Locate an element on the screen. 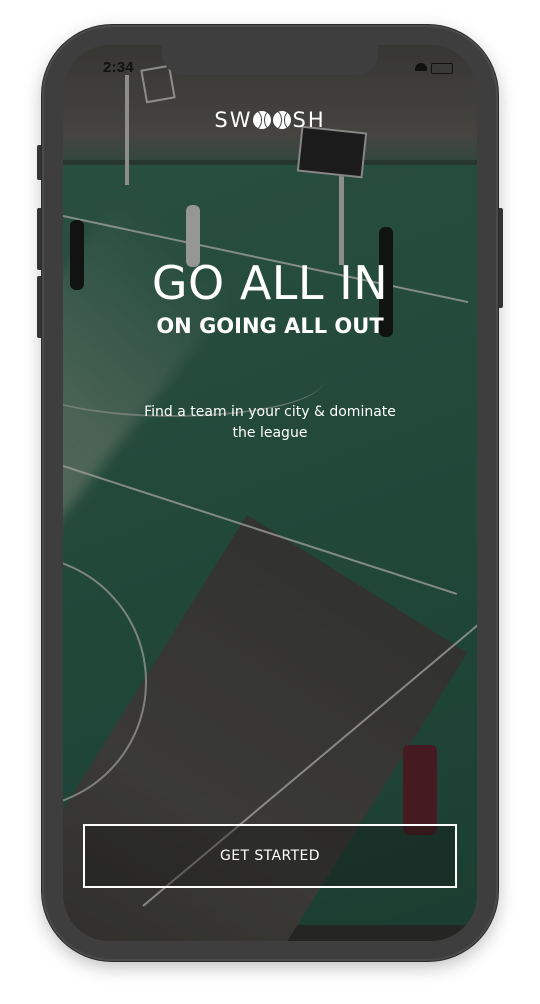 Image resolution: width=540 pixels, height=1004 pixels. wifi-icon is located at coordinates (421, 67).